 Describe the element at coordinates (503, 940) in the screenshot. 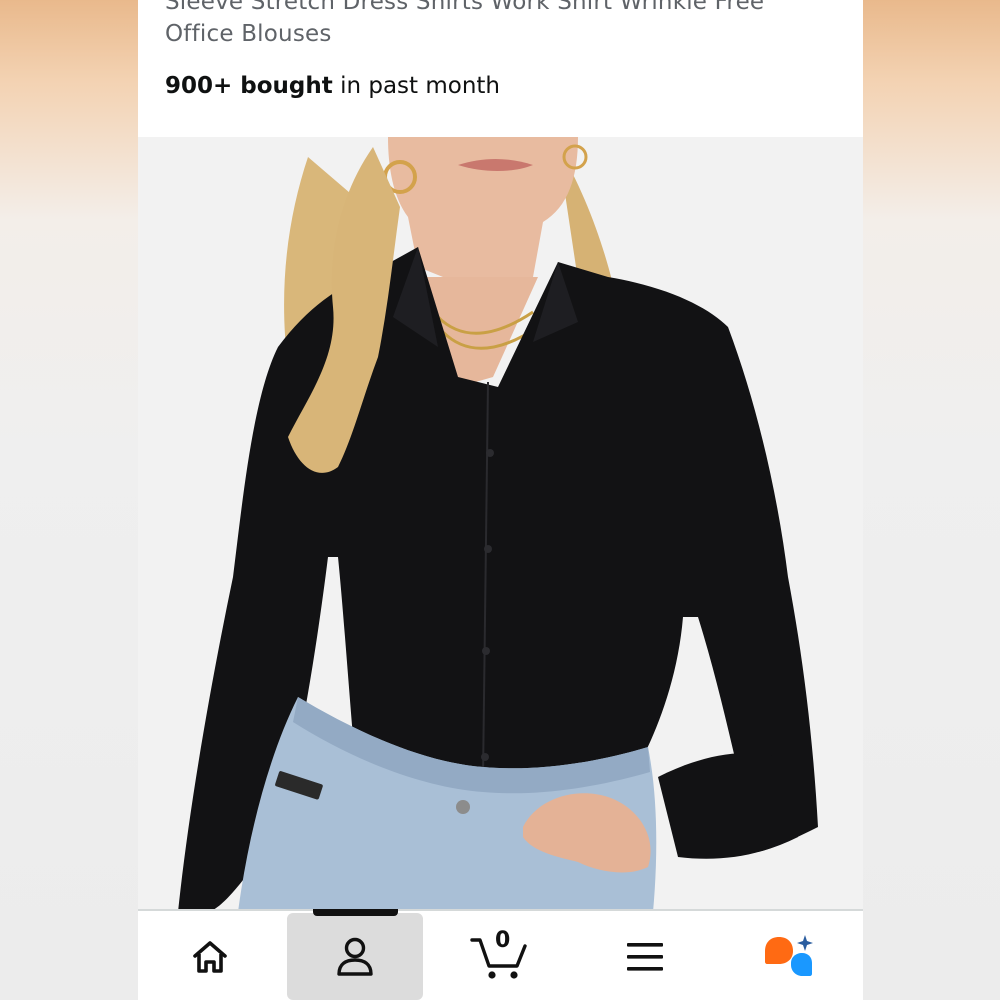

I see `cart-count: 0` at that location.